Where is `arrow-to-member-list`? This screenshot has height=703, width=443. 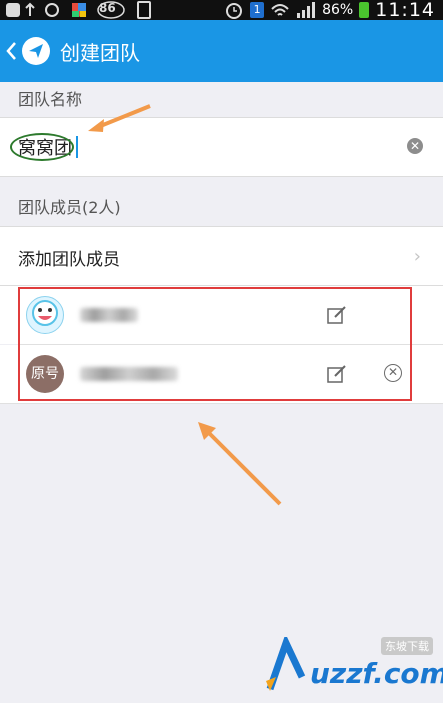
arrow-to-member-list is located at coordinates (240, 464).